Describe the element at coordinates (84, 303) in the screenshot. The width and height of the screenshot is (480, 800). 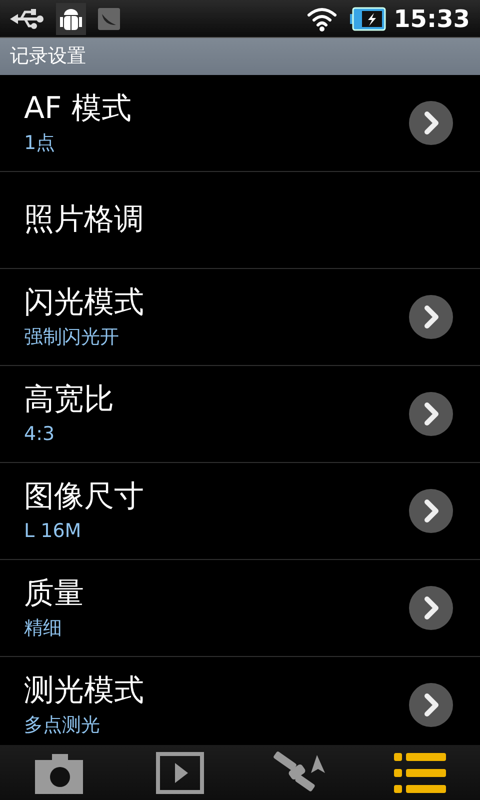
I see `setting-title: 闪光模式` at that location.